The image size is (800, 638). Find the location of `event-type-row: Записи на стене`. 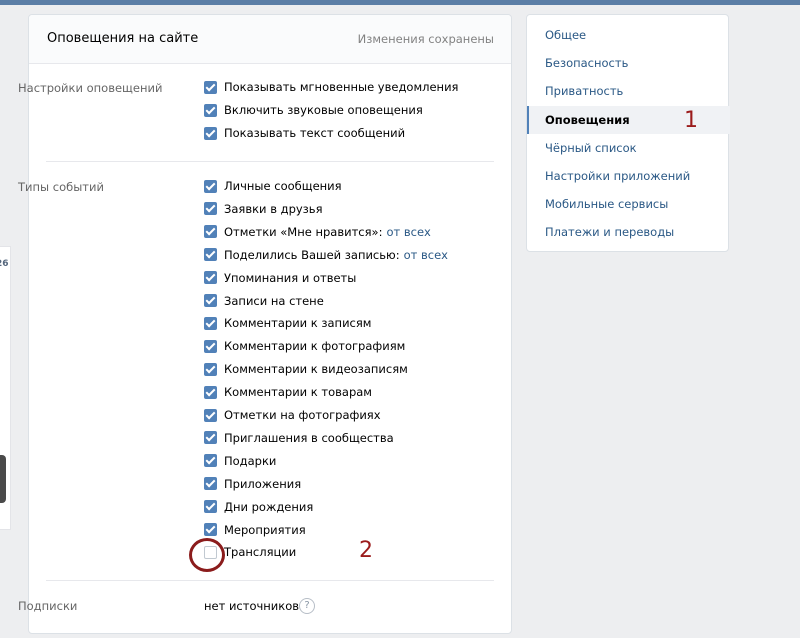

event-type-row: Записи на стене is located at coordinates (264, 301).